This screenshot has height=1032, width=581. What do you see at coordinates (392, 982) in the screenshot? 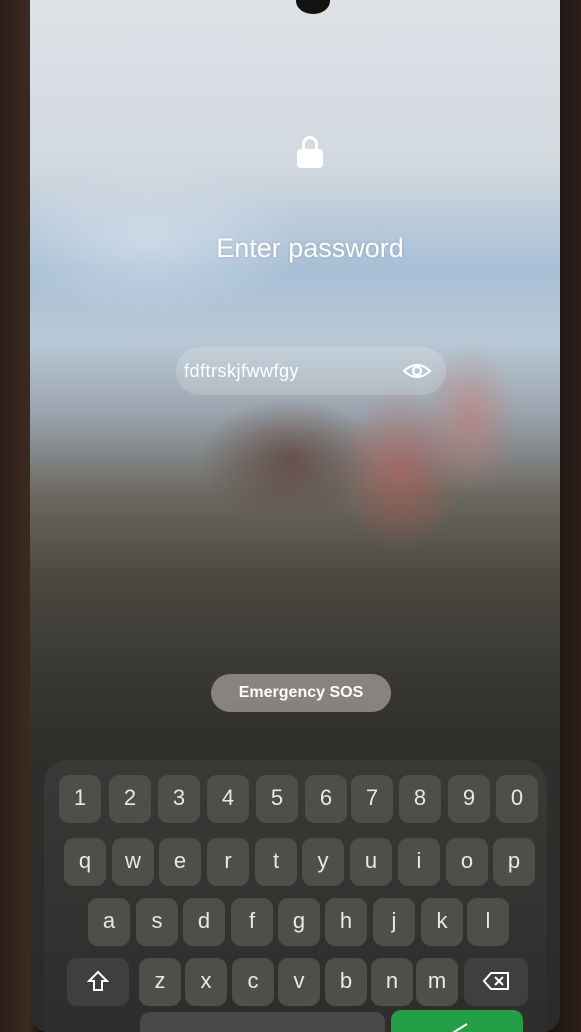
I see `key-n: n` at bounding box center [392, 982].